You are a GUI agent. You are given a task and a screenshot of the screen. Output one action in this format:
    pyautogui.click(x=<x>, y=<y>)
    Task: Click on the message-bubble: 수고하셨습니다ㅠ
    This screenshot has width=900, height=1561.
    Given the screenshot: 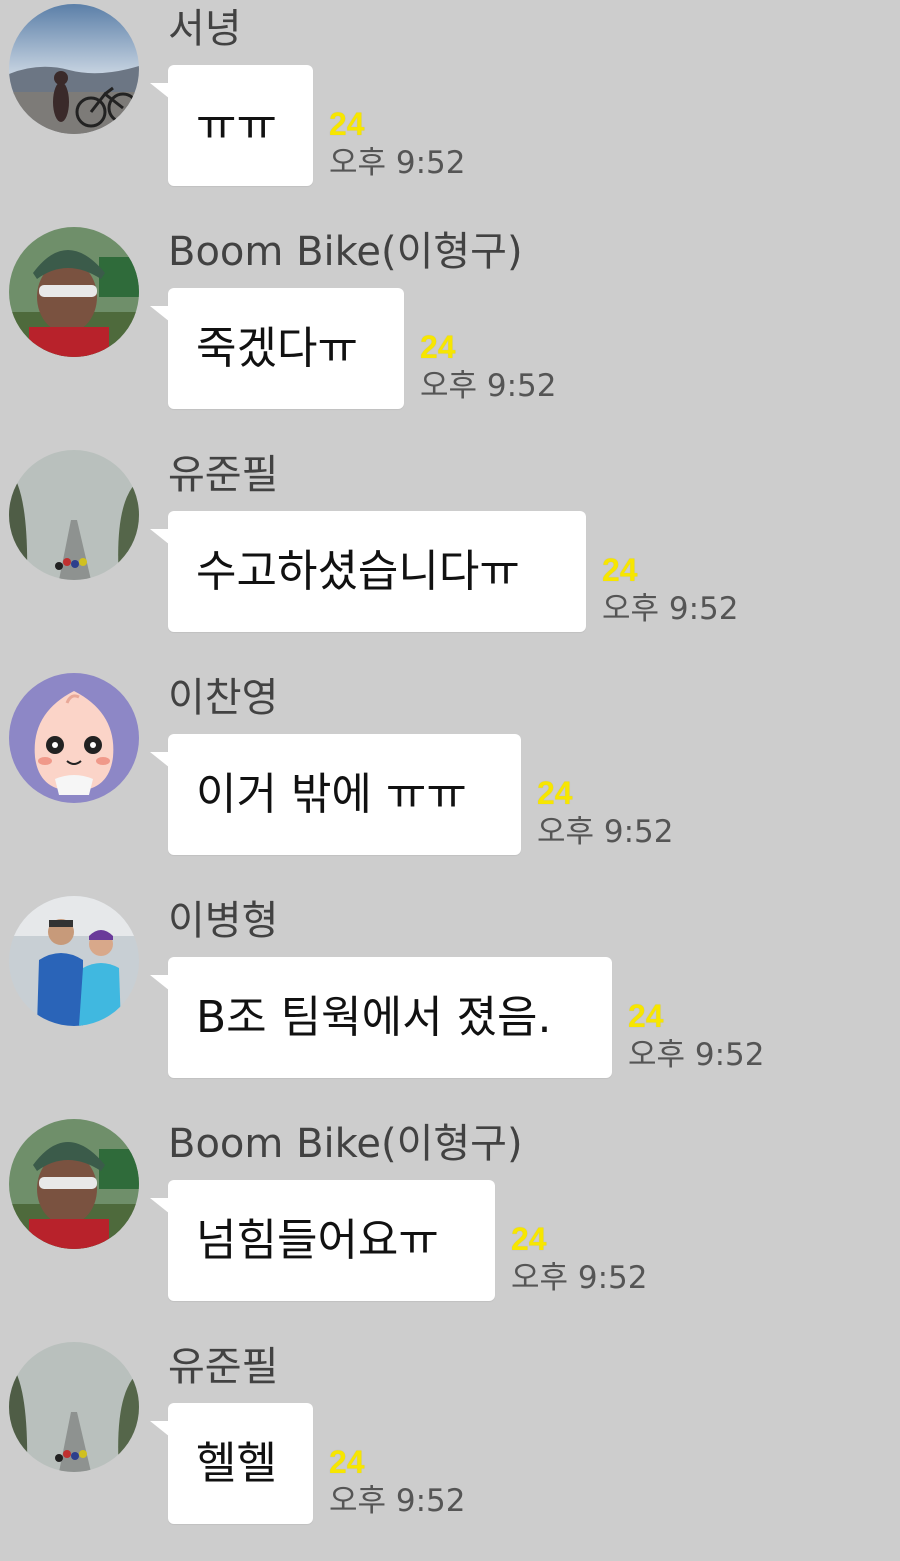 What is the action you would take?
    pyautogui.click(x=368, y=571)
    